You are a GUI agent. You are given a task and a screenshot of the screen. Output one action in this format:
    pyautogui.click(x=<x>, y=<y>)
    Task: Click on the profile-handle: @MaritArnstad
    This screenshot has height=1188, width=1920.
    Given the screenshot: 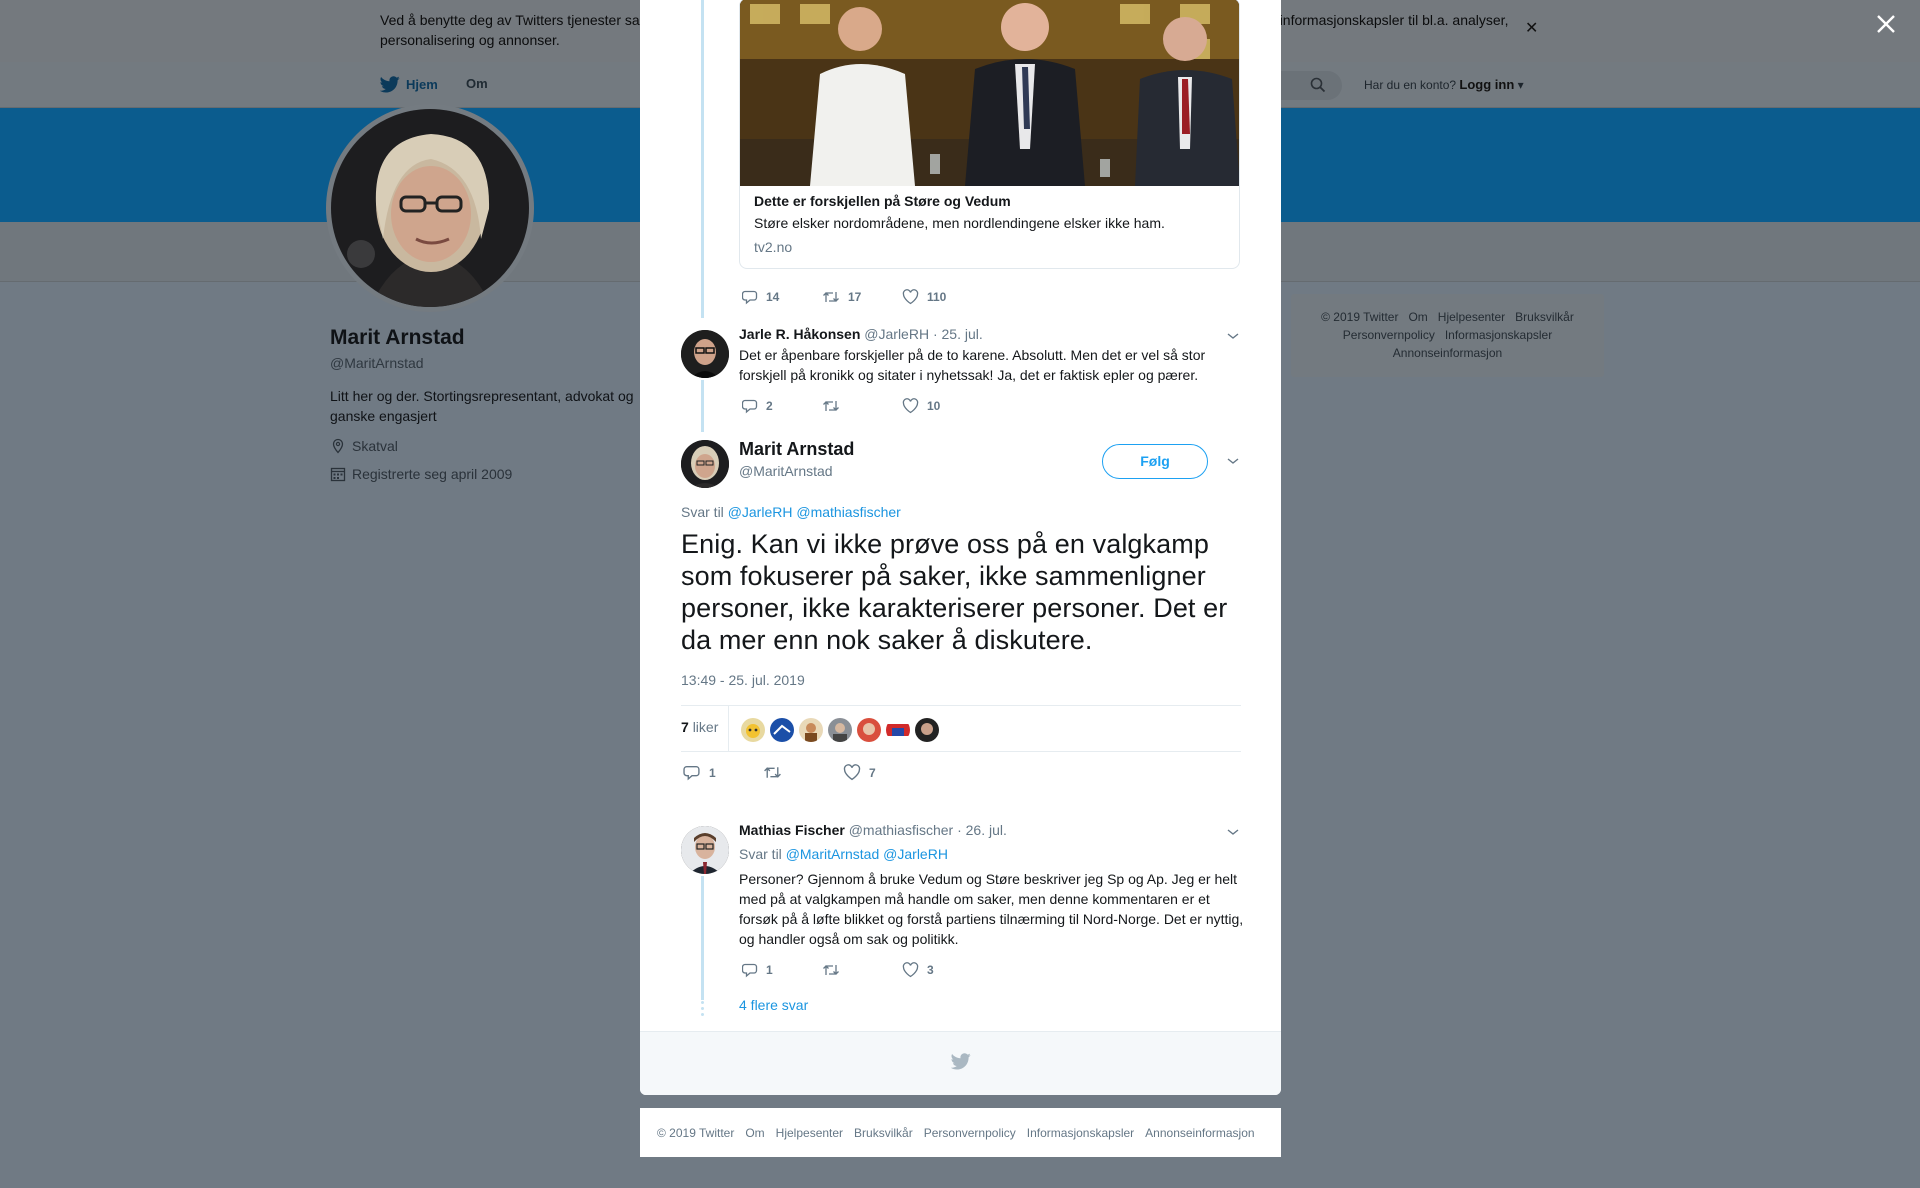 What is the action you would take?
    pyautogui.click(x=377, y=363)
    